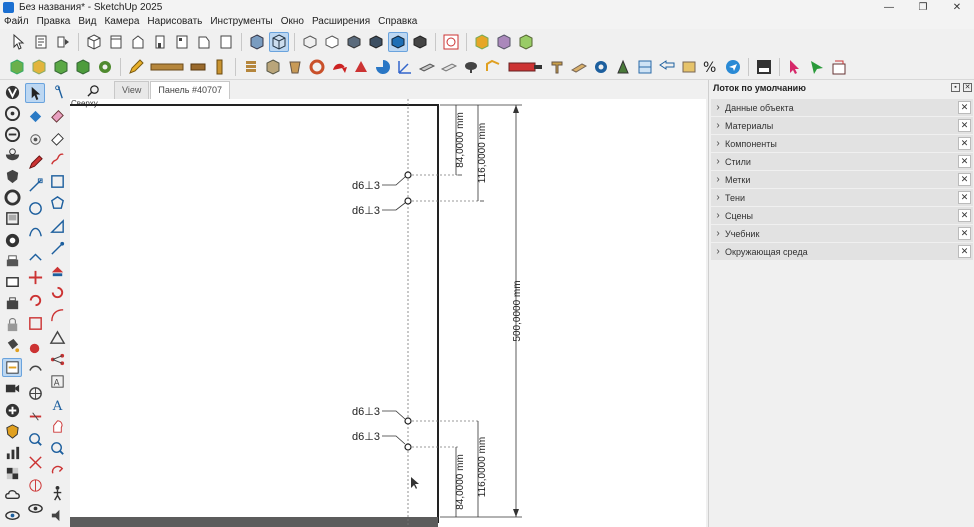 The height and width of the screenshot is (527, 974). I want to click on walk-tool-icon, so click(35, 486).